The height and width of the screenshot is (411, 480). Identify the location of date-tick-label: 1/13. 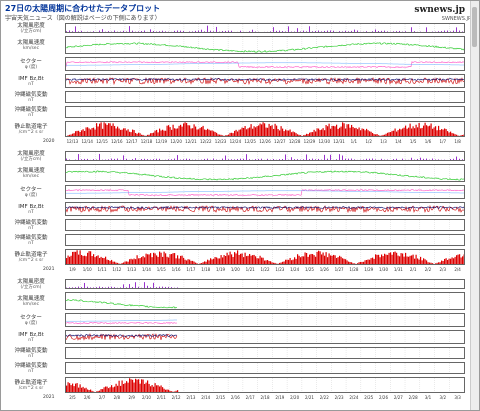
(132, 269).